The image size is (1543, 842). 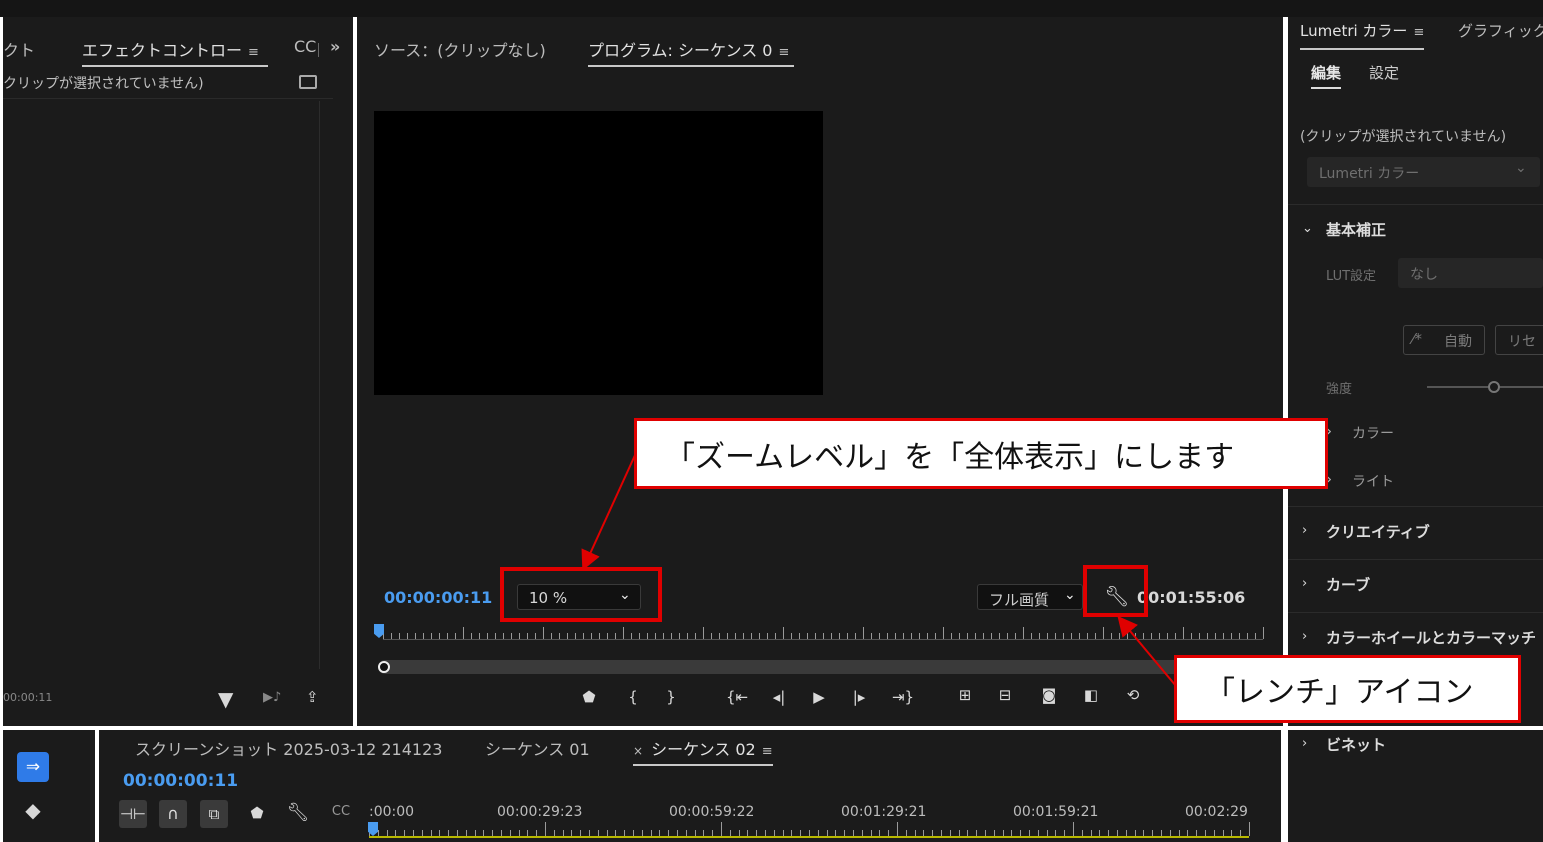 I want to click on chevron-down-icon: ⌄, so click(x=1070, y=595).